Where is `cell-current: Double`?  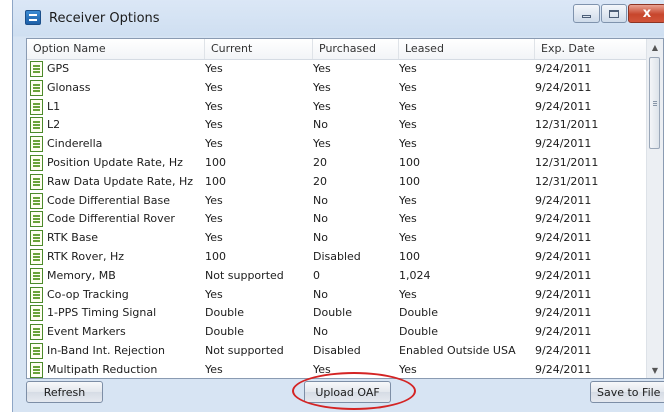
cell-current: Double is located at coordinates (224, 313).